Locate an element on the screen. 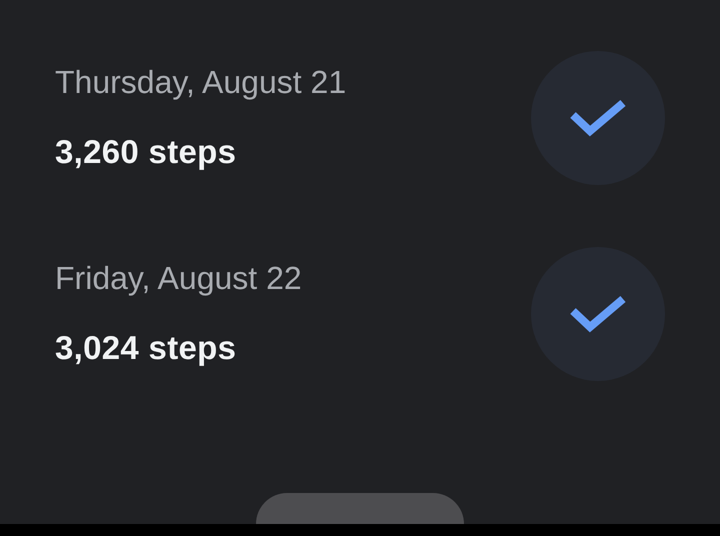 This screenshot has width=720, height=536. day-date: Thursday, August 21 is located at coordinates (201, 82).